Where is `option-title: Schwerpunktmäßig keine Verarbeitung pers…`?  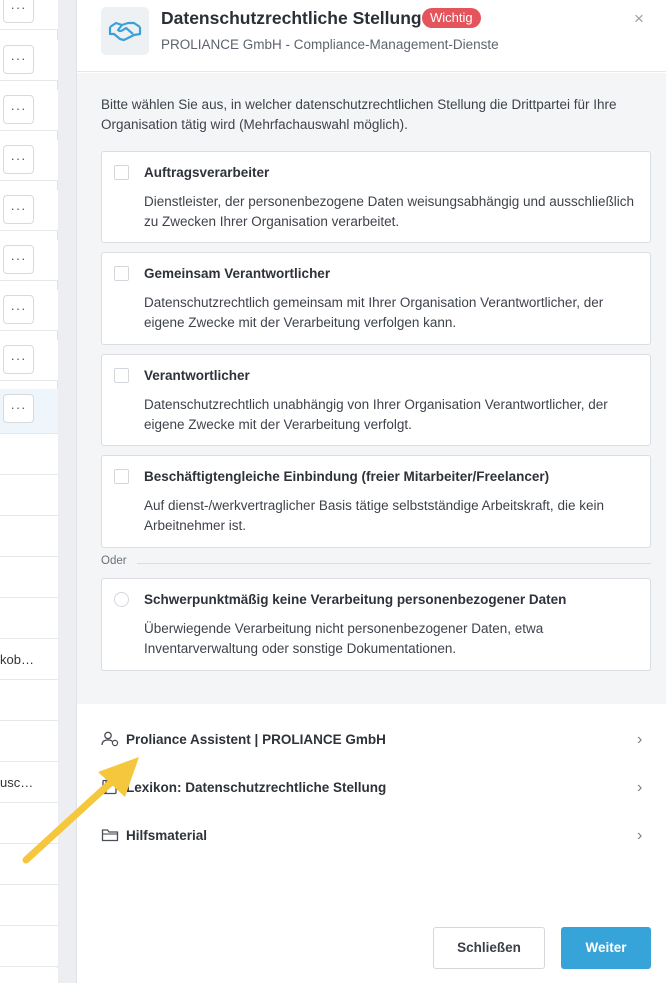
option-title: Schwerpunktmäßig keine Verarbeitung pers… is located at coordinates (355, 599).